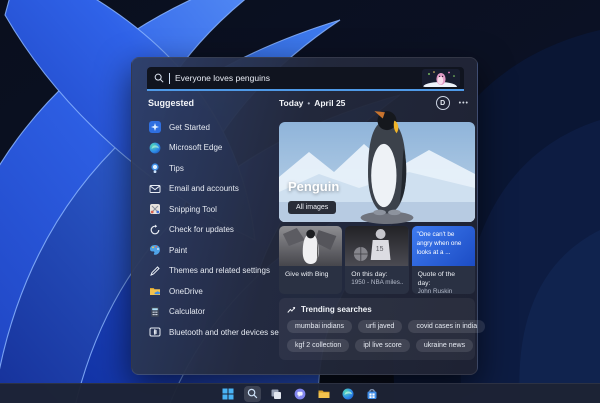  What do you see at coordinates (154, 250) in the screenshot?
I see `paint-icon` at bounding box center [154, 250].